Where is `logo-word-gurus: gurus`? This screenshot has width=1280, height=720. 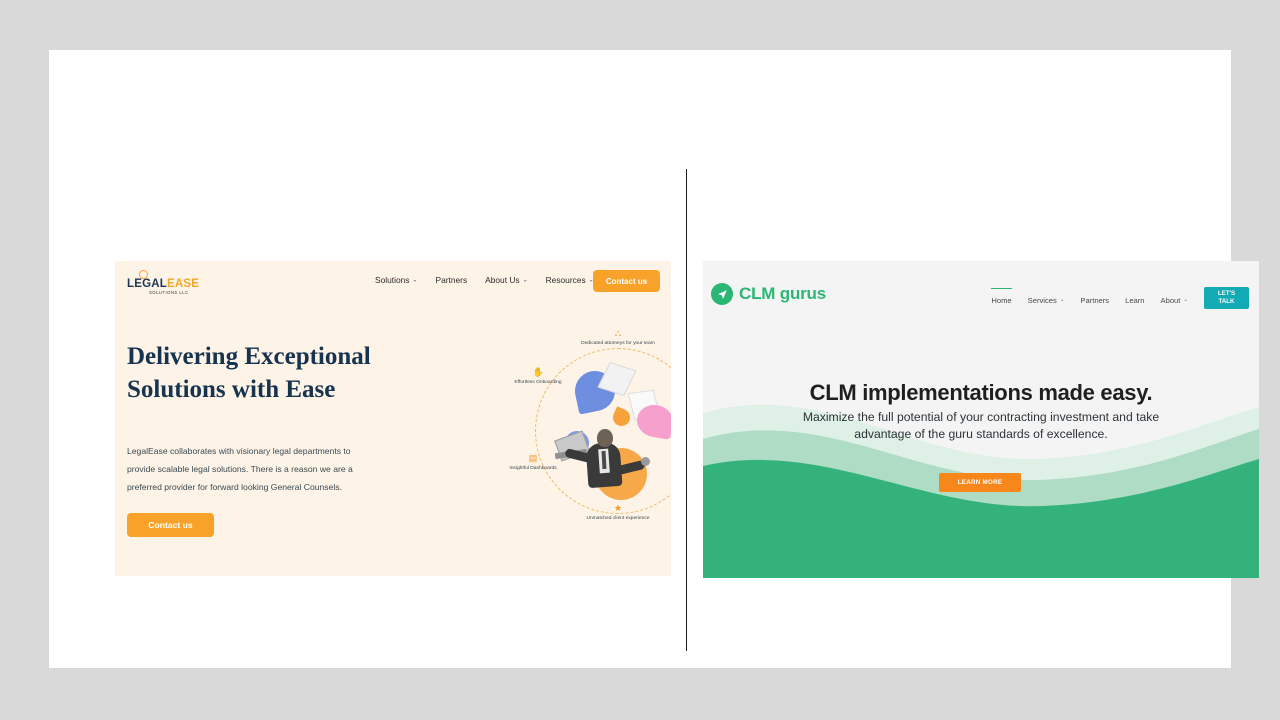
logo-word-gurus: gurus is located at coordinates (802, 293).